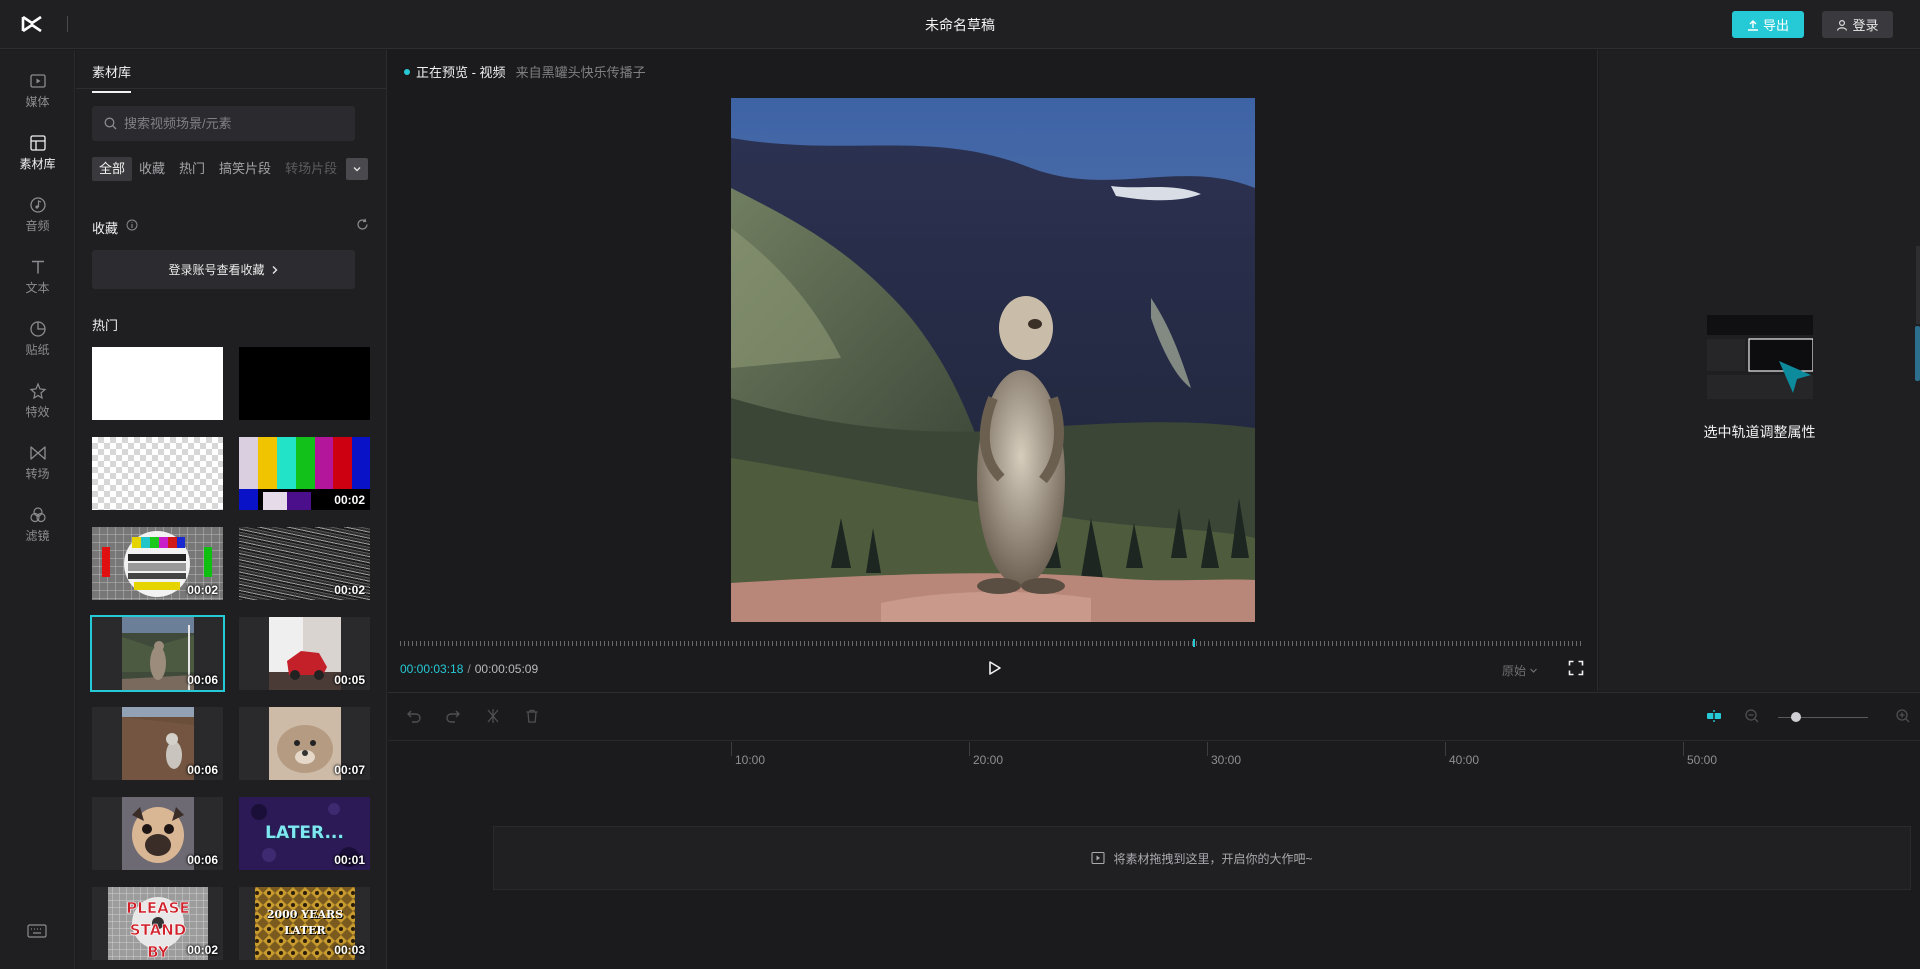  What do you see at coordinates (1576, 668) in the screenshot?
I see `fullscreen-icon` at bounding box center [1576, 668].